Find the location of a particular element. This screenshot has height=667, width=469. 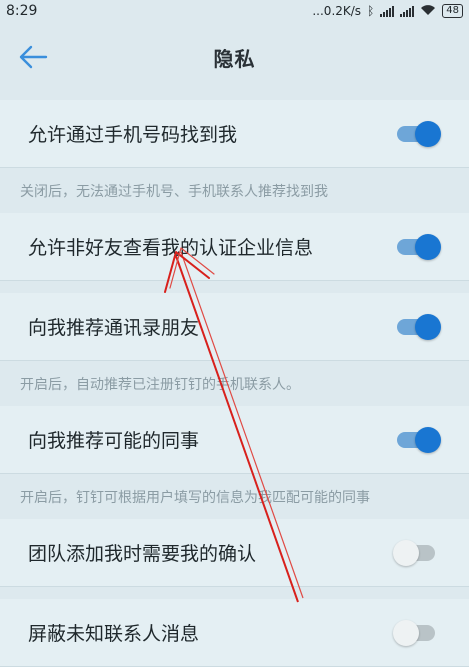

bluetooth-icon: ᛒ is located at coordinates (371, 11).